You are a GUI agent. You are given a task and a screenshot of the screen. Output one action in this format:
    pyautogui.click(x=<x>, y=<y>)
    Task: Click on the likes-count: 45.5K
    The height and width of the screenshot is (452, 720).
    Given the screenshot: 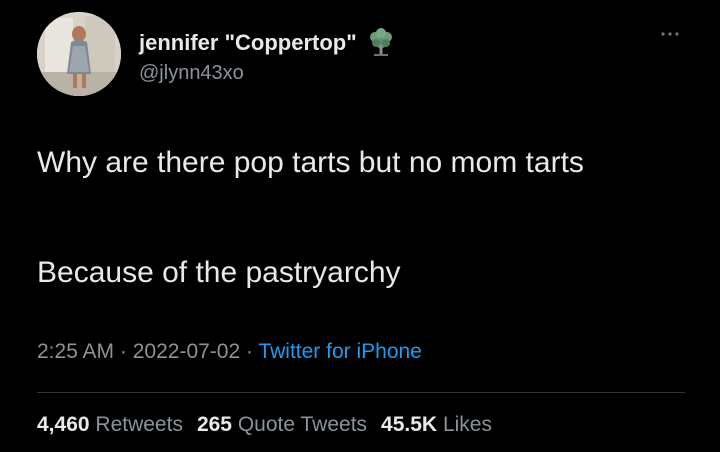 What is the action you would take?
    pyautogui.click(x=409, y=424)
    